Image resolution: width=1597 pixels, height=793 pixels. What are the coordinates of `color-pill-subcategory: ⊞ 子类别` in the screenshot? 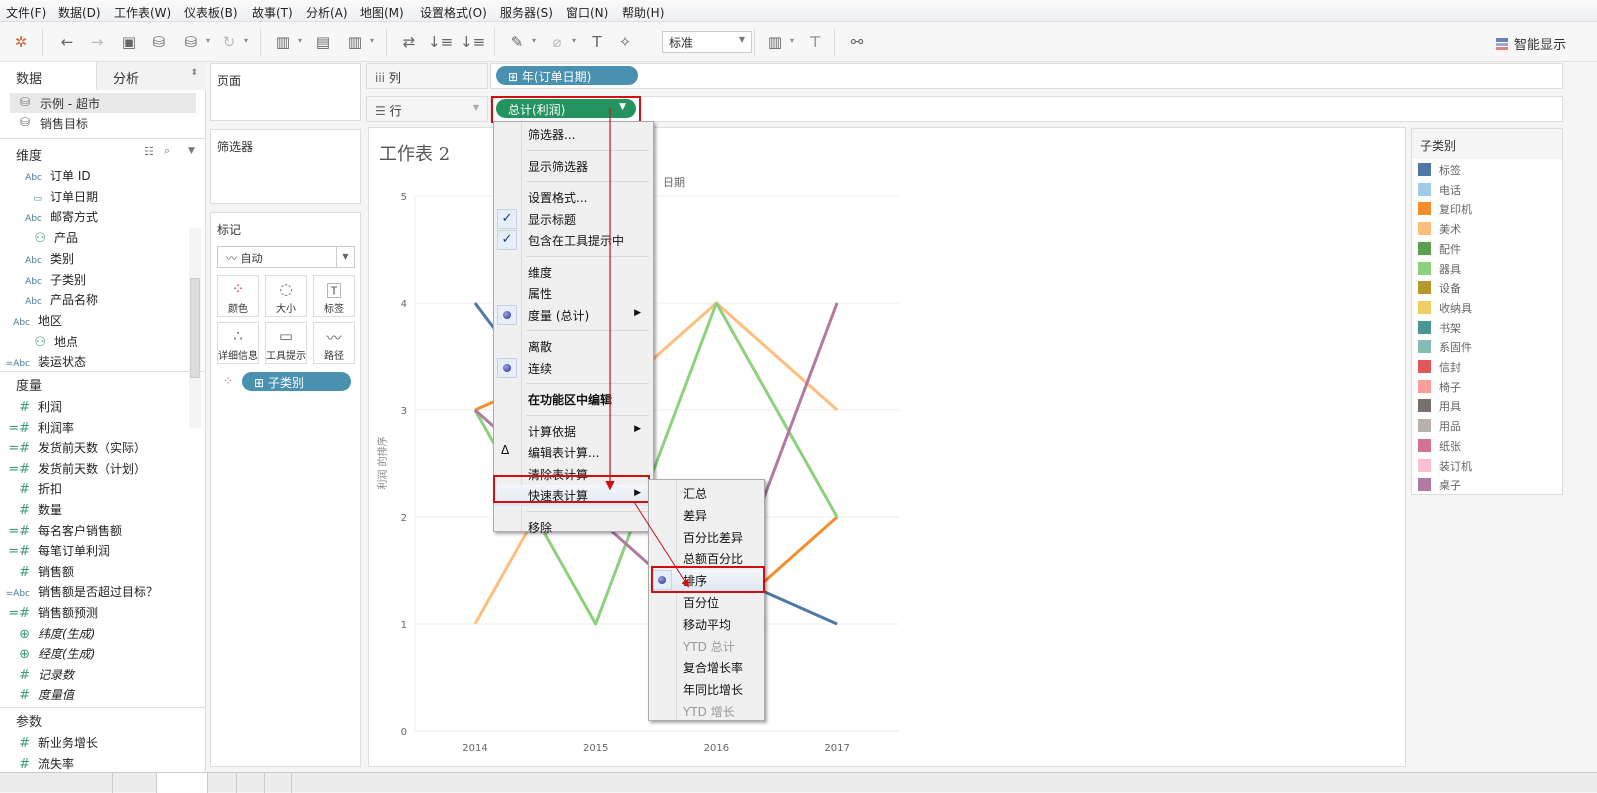 It's located at (296, 381).